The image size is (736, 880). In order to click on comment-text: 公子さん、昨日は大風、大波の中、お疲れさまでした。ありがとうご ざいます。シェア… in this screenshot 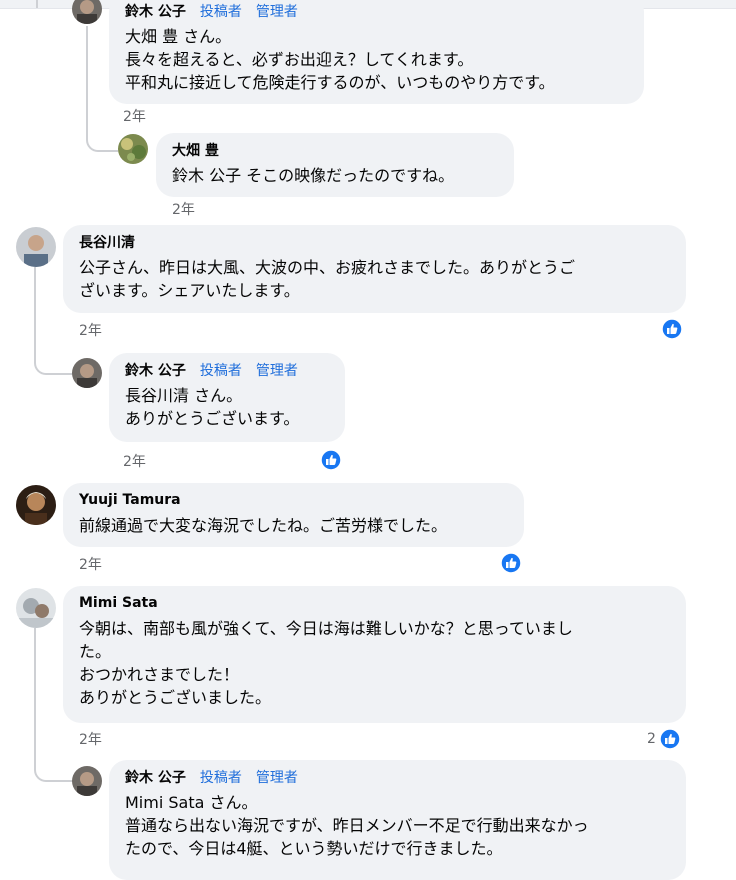, I will do `click(327, 279)`.